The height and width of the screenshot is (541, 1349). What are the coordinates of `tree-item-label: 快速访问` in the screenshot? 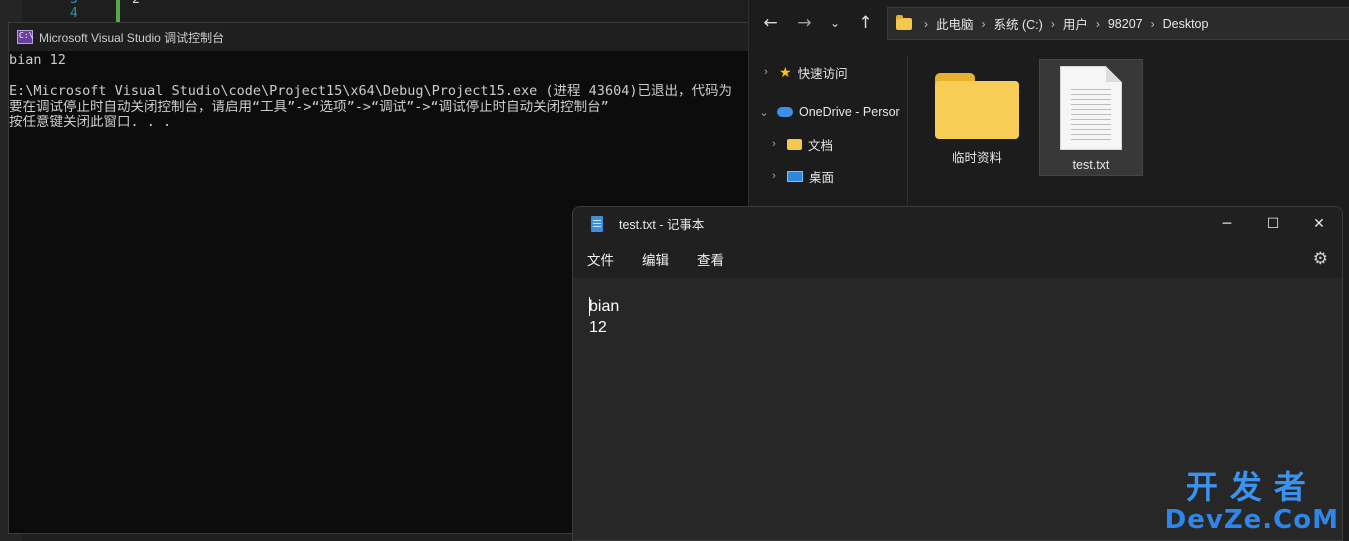 It's located at (822, 73).